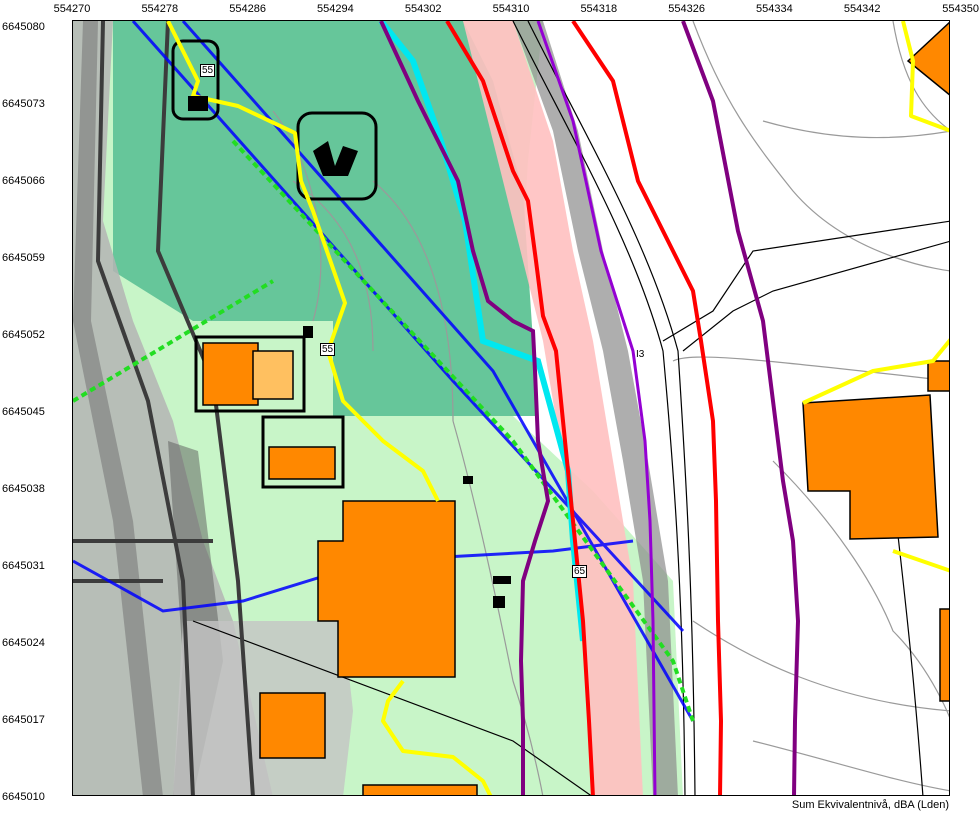 The width and height of the screenshot is (979, 820). What do you see at coordinates (599, 9) in the screenshot?
I see `x-tick-label: 554318` at bounding box center [599, 9].